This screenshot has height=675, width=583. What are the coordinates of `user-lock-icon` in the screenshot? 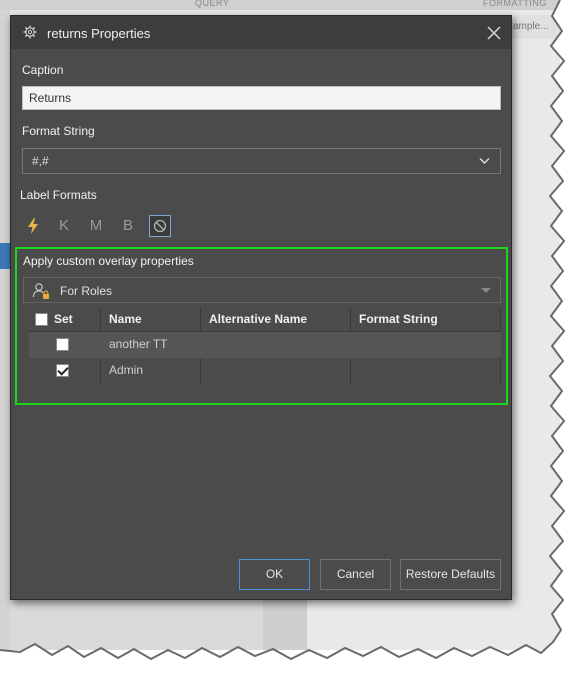 It's located at (40, 291).